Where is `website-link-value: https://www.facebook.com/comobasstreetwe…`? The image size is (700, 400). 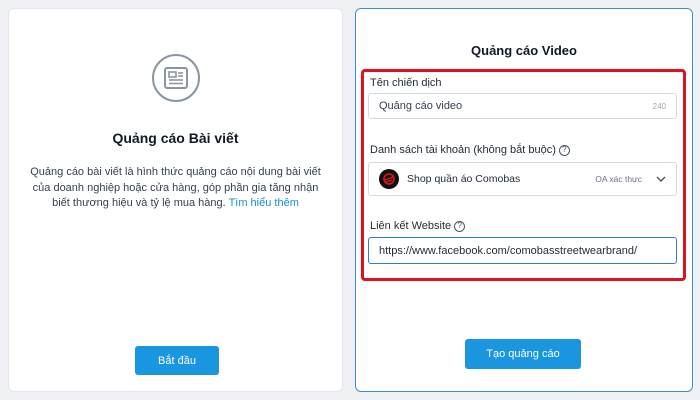
website-link-value: https://www.facebook.com/comobasstreetwe… is located at coordinates (508, 250).